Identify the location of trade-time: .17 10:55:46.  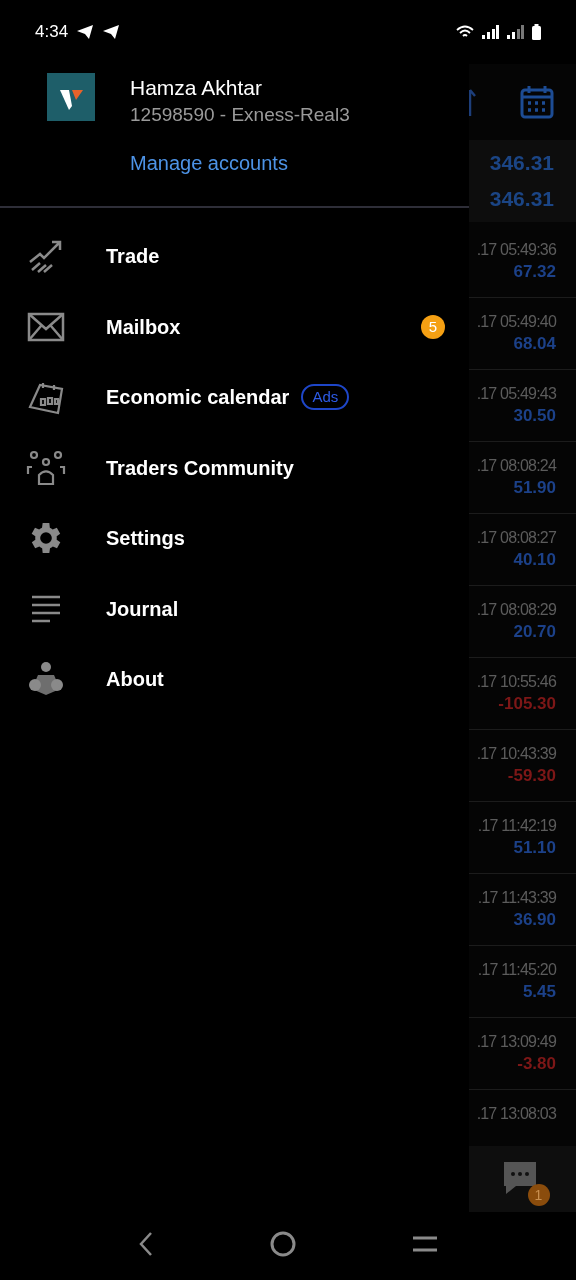
(516, 682).